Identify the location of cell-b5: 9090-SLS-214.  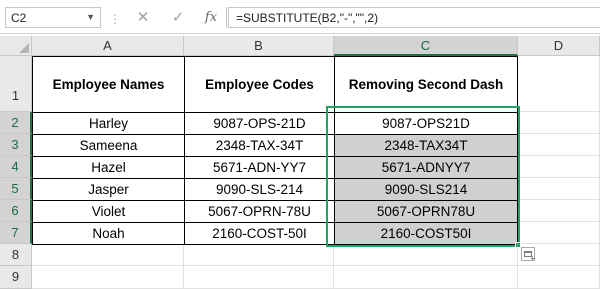
(259, 189).